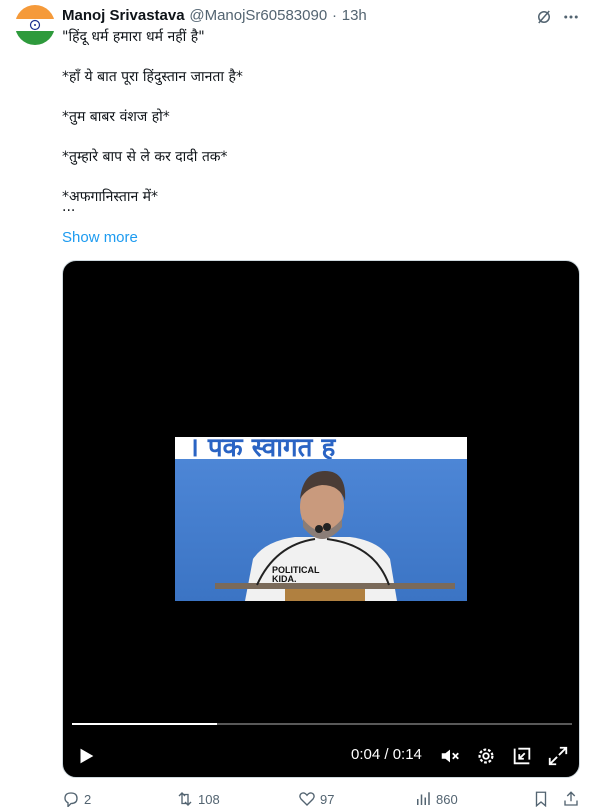  I want to click on reply-button: 2, so click(76, 798).